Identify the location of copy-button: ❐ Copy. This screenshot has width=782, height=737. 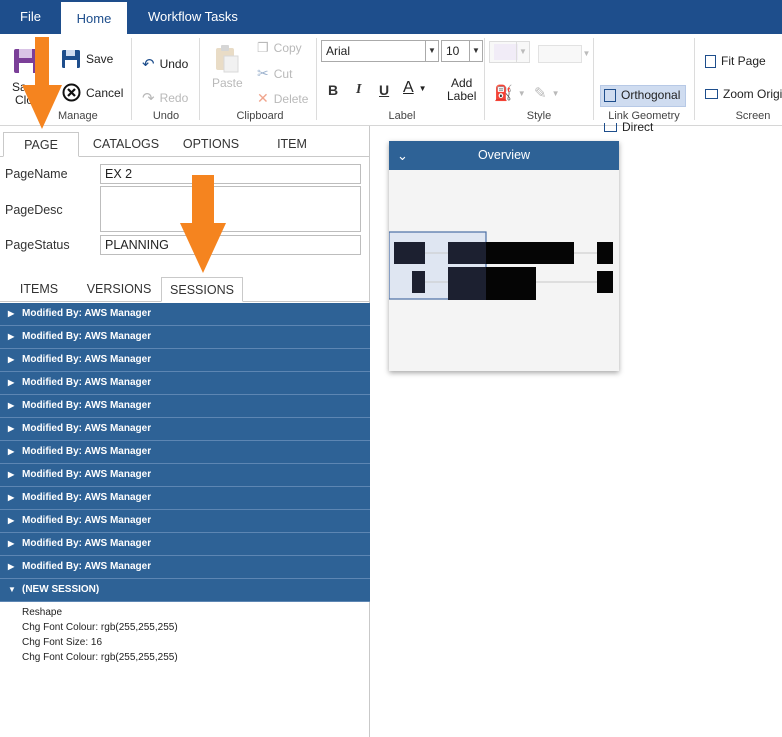
(279, 48).